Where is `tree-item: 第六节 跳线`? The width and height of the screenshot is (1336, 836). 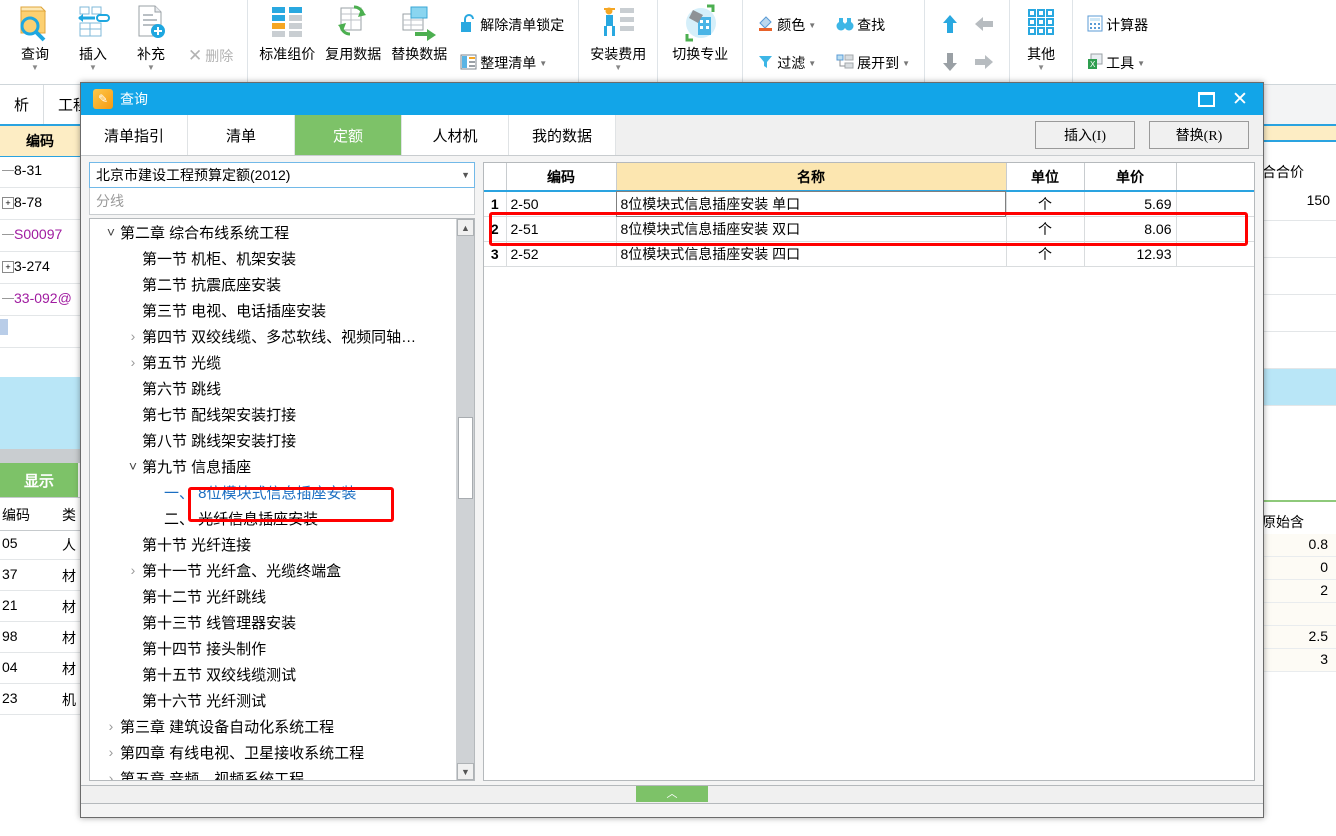 tree-item: 第六节 跳线 is located at coordinates (273, 388).